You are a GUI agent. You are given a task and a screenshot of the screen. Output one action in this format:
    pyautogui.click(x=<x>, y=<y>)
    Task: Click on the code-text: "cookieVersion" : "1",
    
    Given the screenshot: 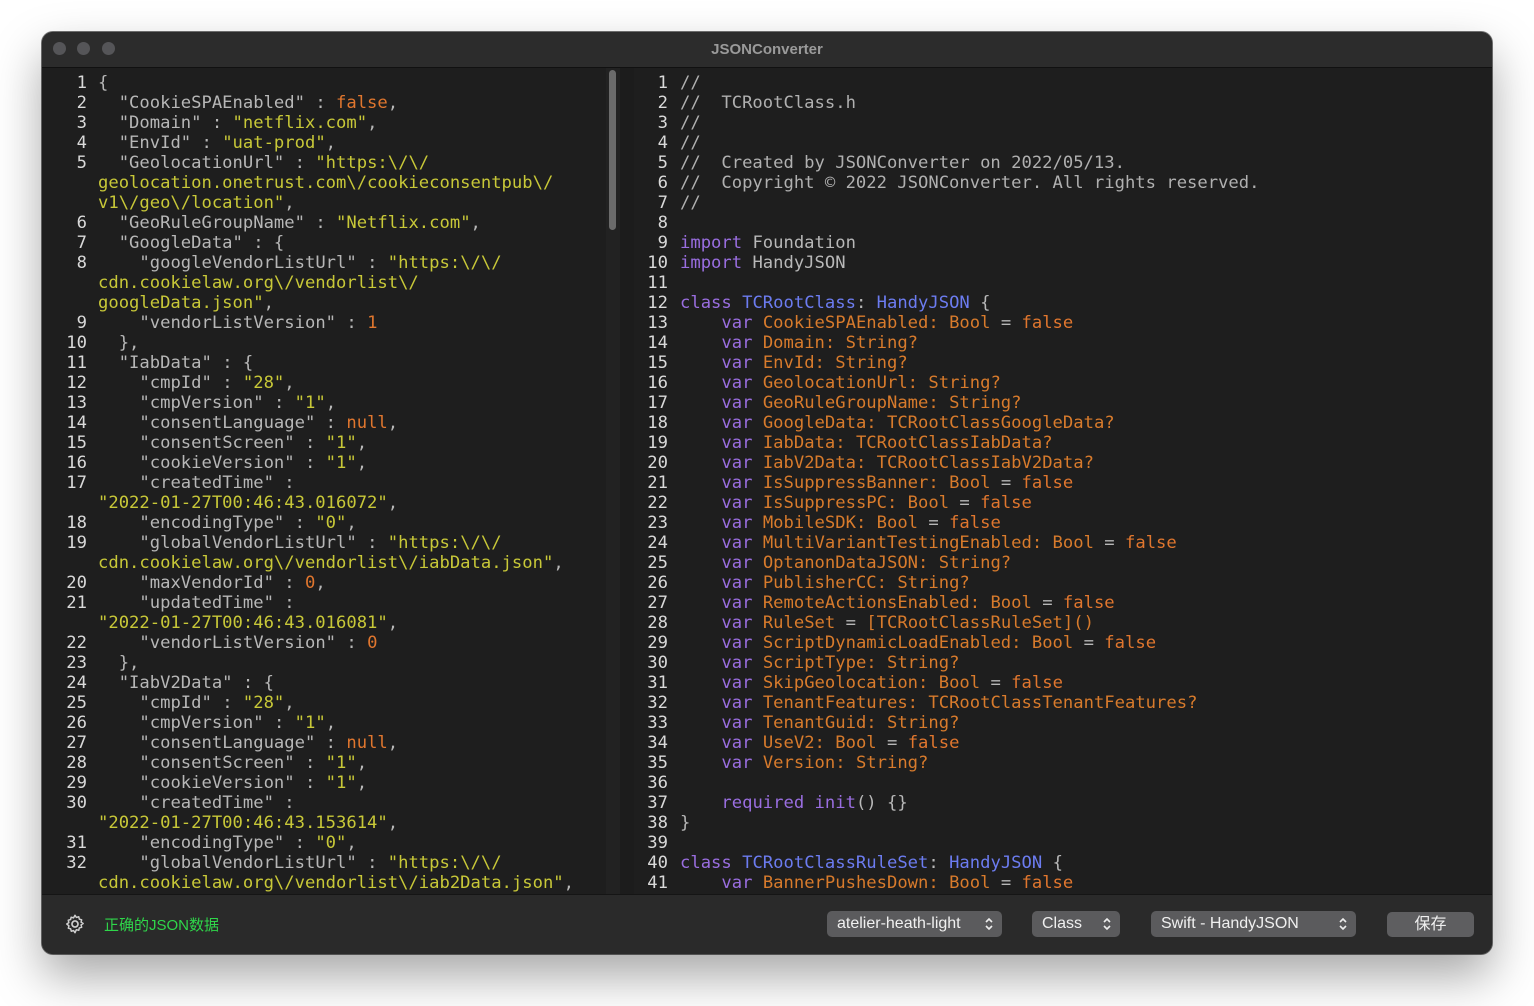 What is the action you would take?
    pyautogui.click(x=253, y=783)
    